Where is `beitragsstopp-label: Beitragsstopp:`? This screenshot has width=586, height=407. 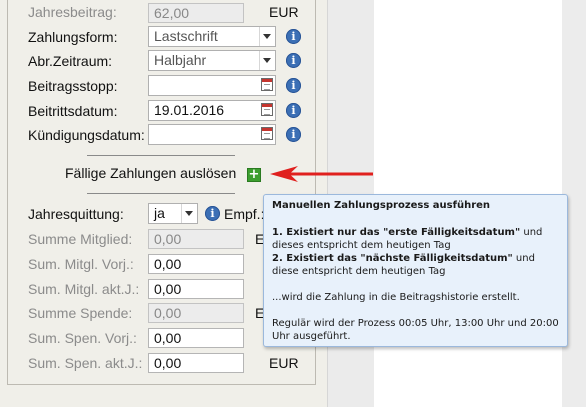 beitragsstopp-label: Beitragsstopp: is located at coordinates (73, 86).